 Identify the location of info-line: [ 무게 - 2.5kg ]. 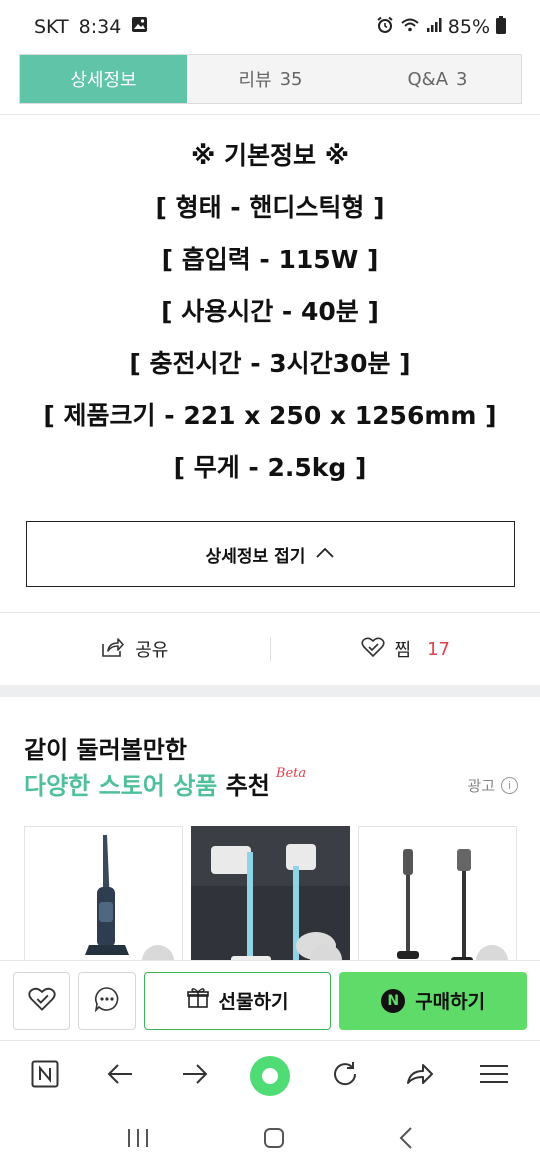
(270, 467).